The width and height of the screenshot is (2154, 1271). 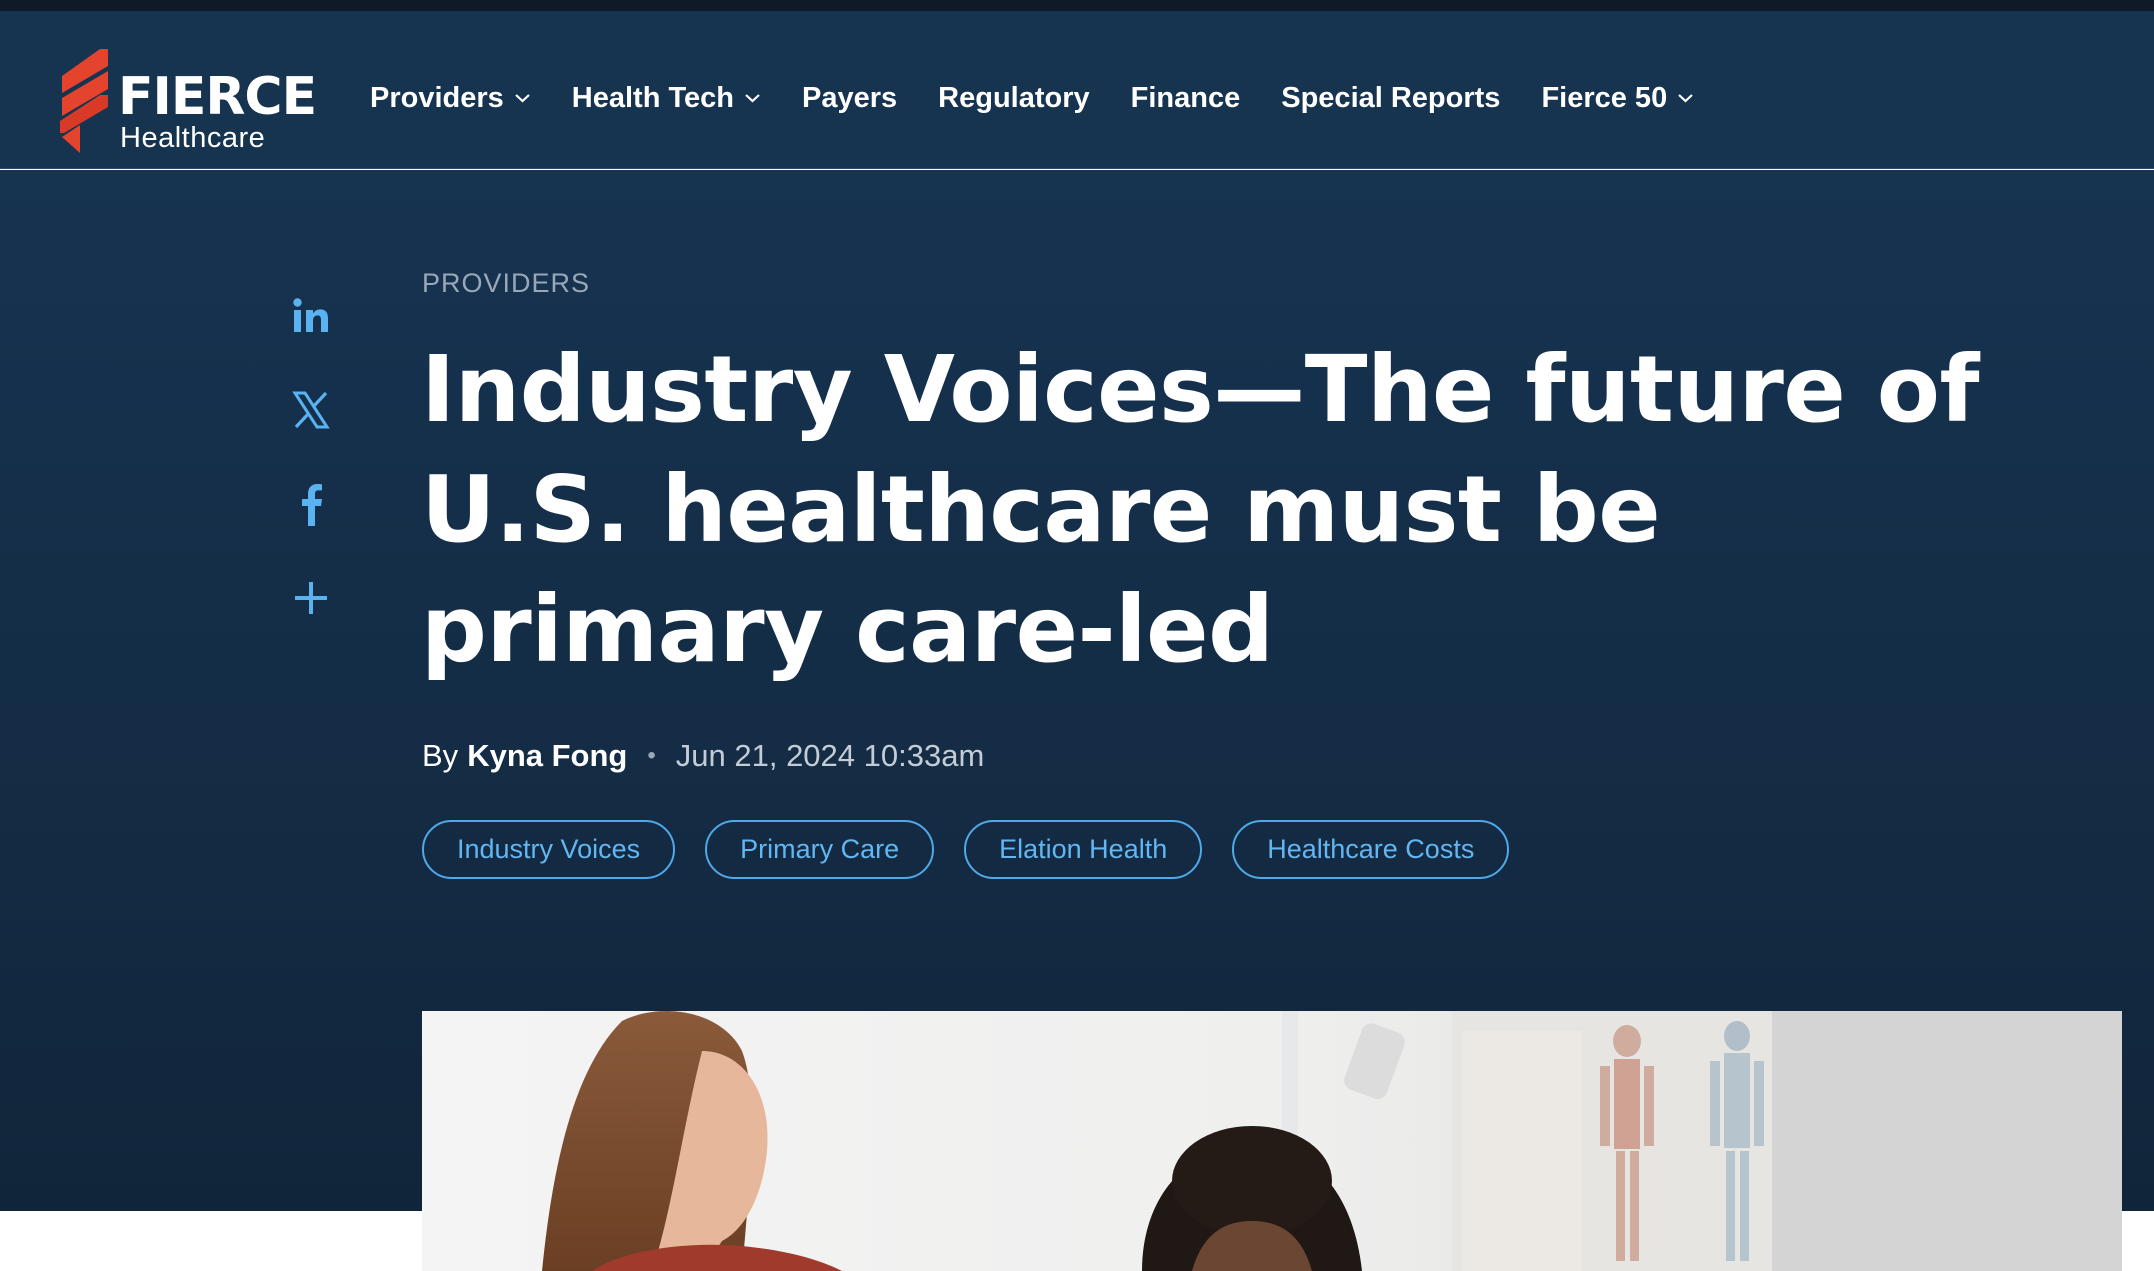 I want to click on nav-label: Regulatory, so click(x=1014, y=97).